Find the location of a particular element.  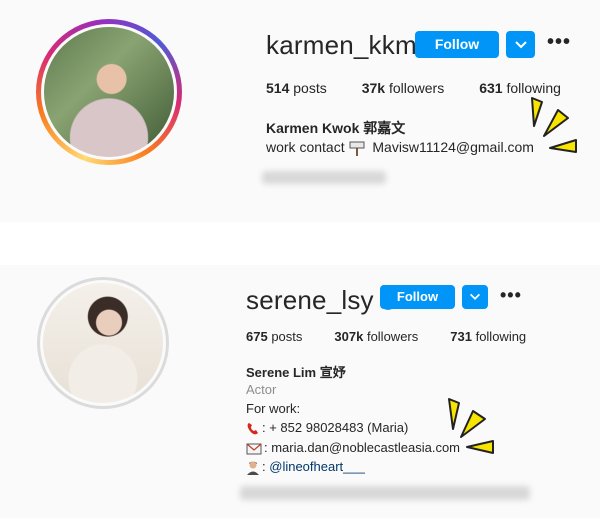

posts-stat: 675 posts is located at coordinates (274, 336).